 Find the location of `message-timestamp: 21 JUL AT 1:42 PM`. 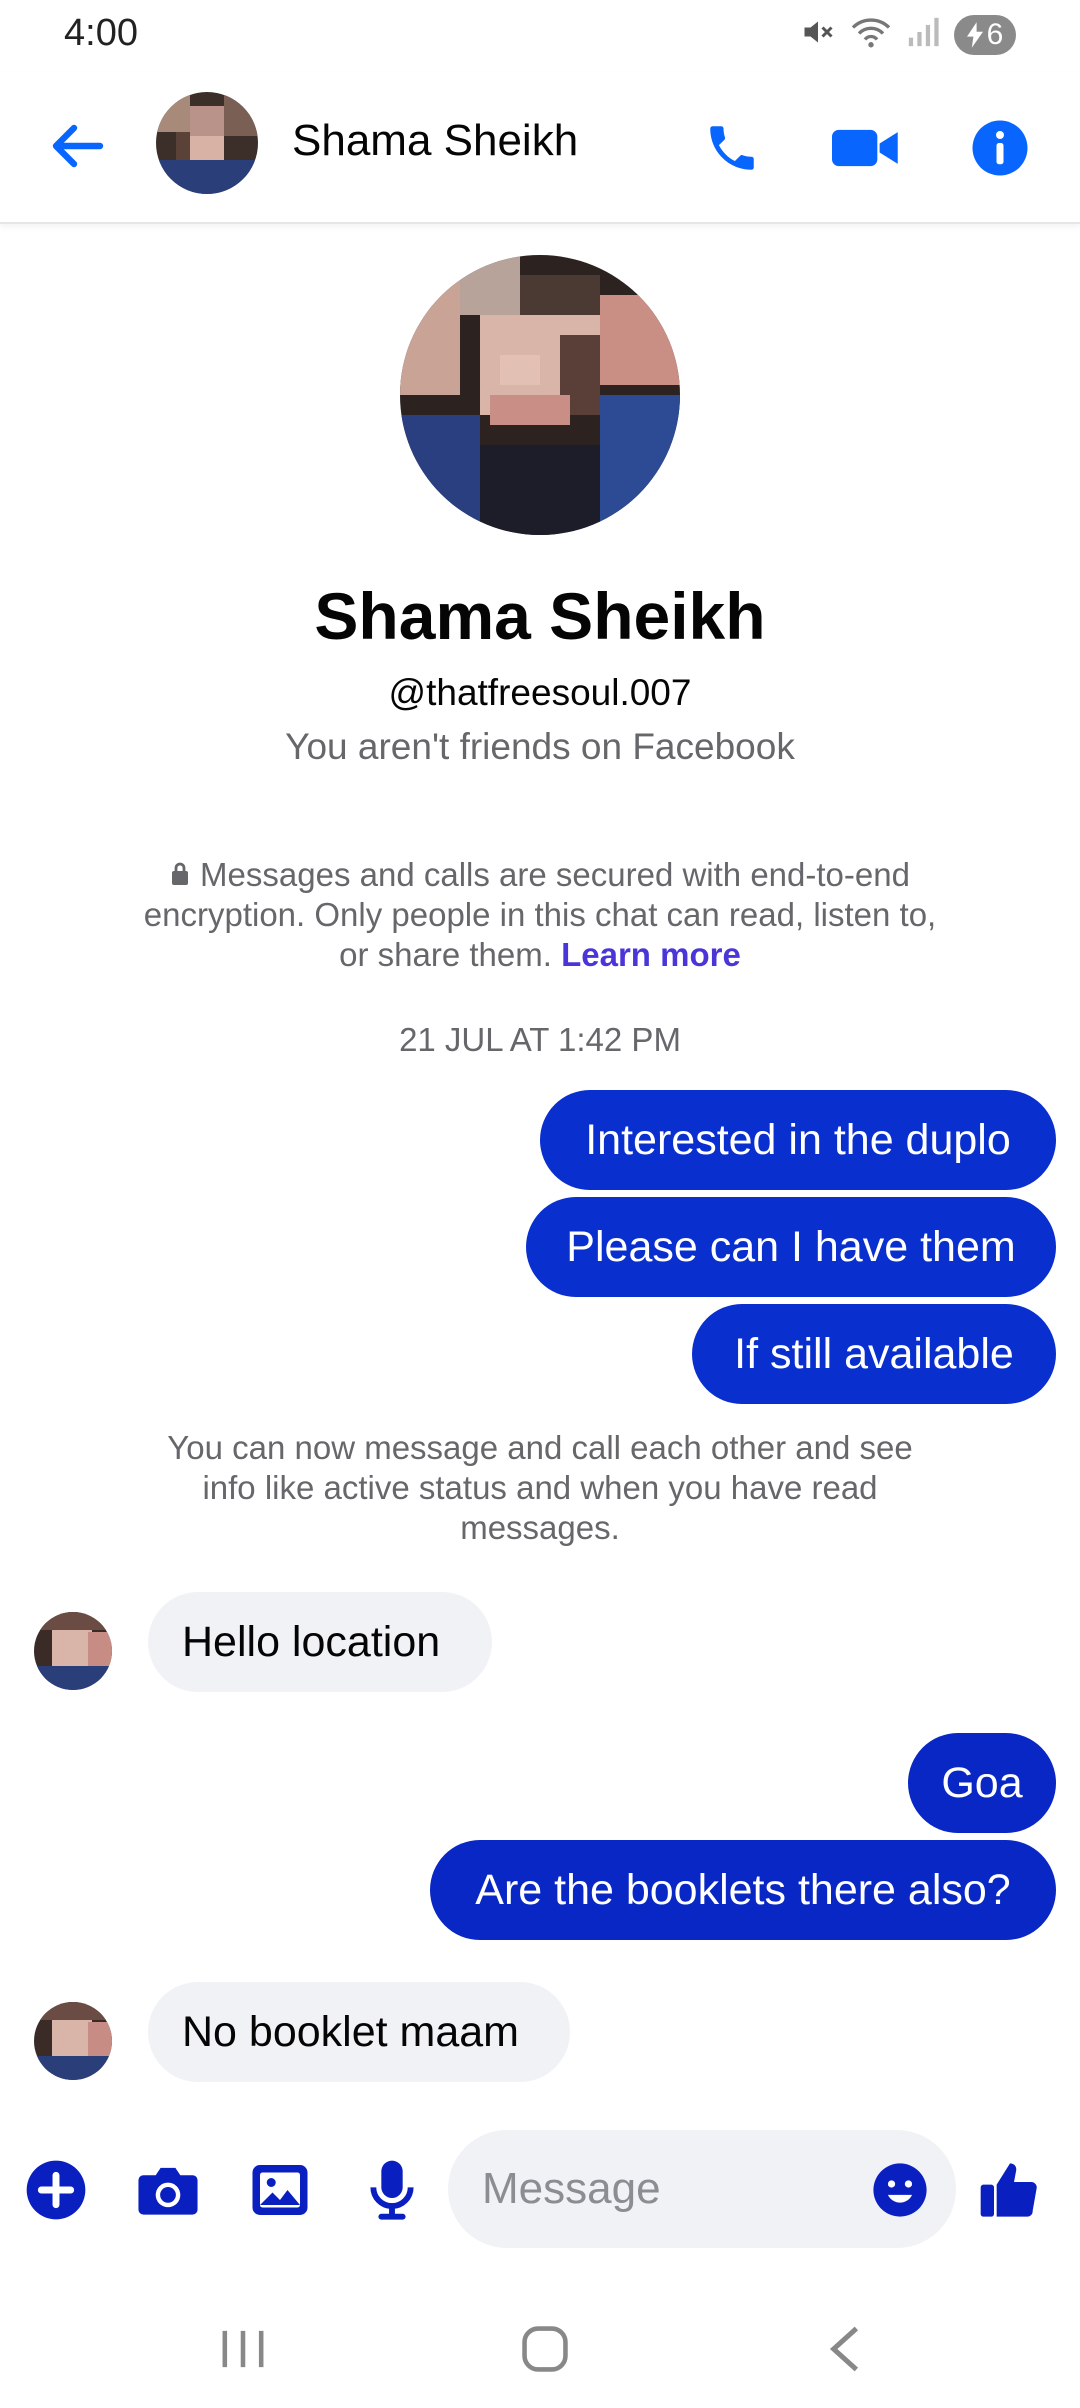

message-timestamp: 21 JUL AT 1:42 PM is located at coordinates (540, 1039).